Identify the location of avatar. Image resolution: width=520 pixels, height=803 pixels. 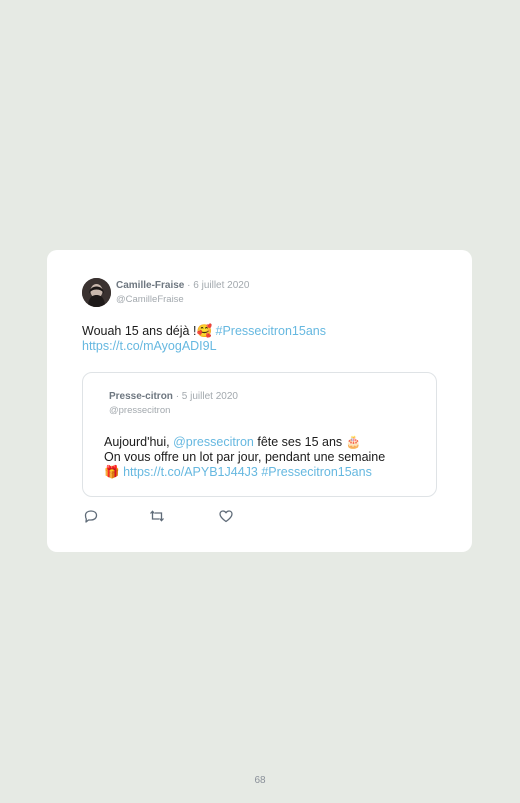
(96, 292).